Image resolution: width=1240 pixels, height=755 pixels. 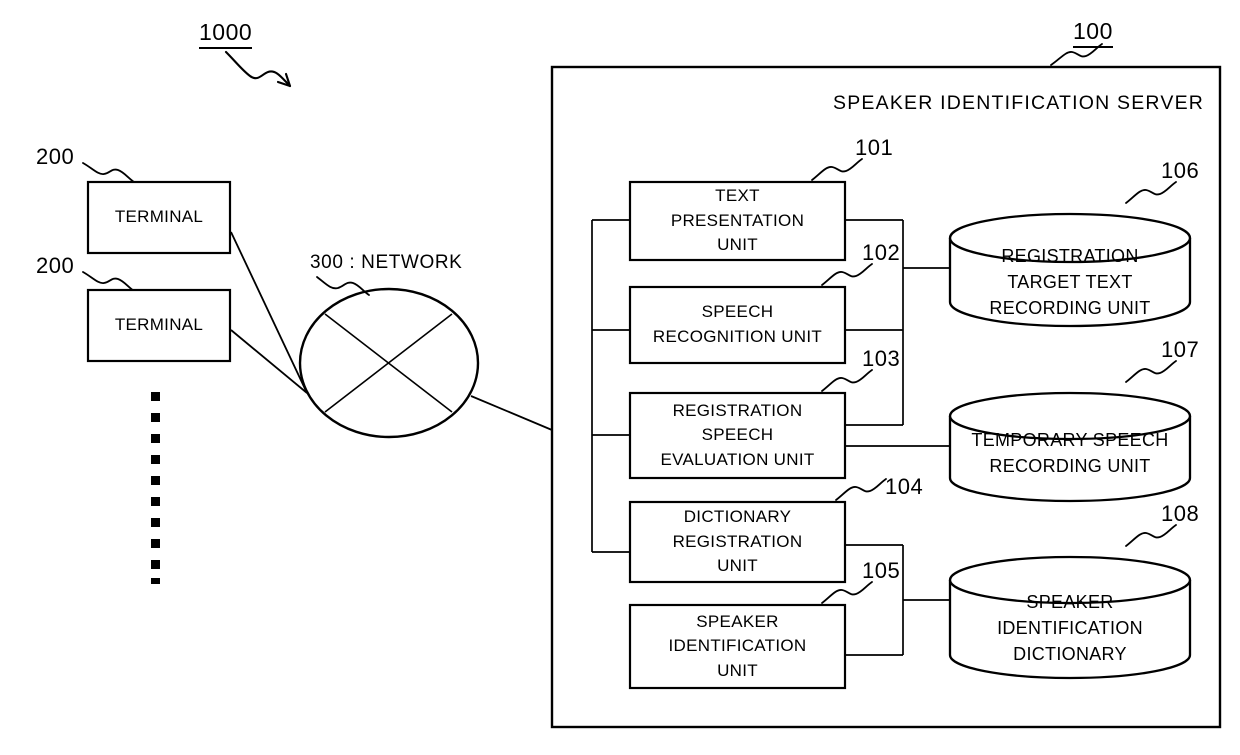 What do you see at coordinates (226, 34) in the screenshot?
I see `system-ref-number: 1000` at bounding box center [226, 34].